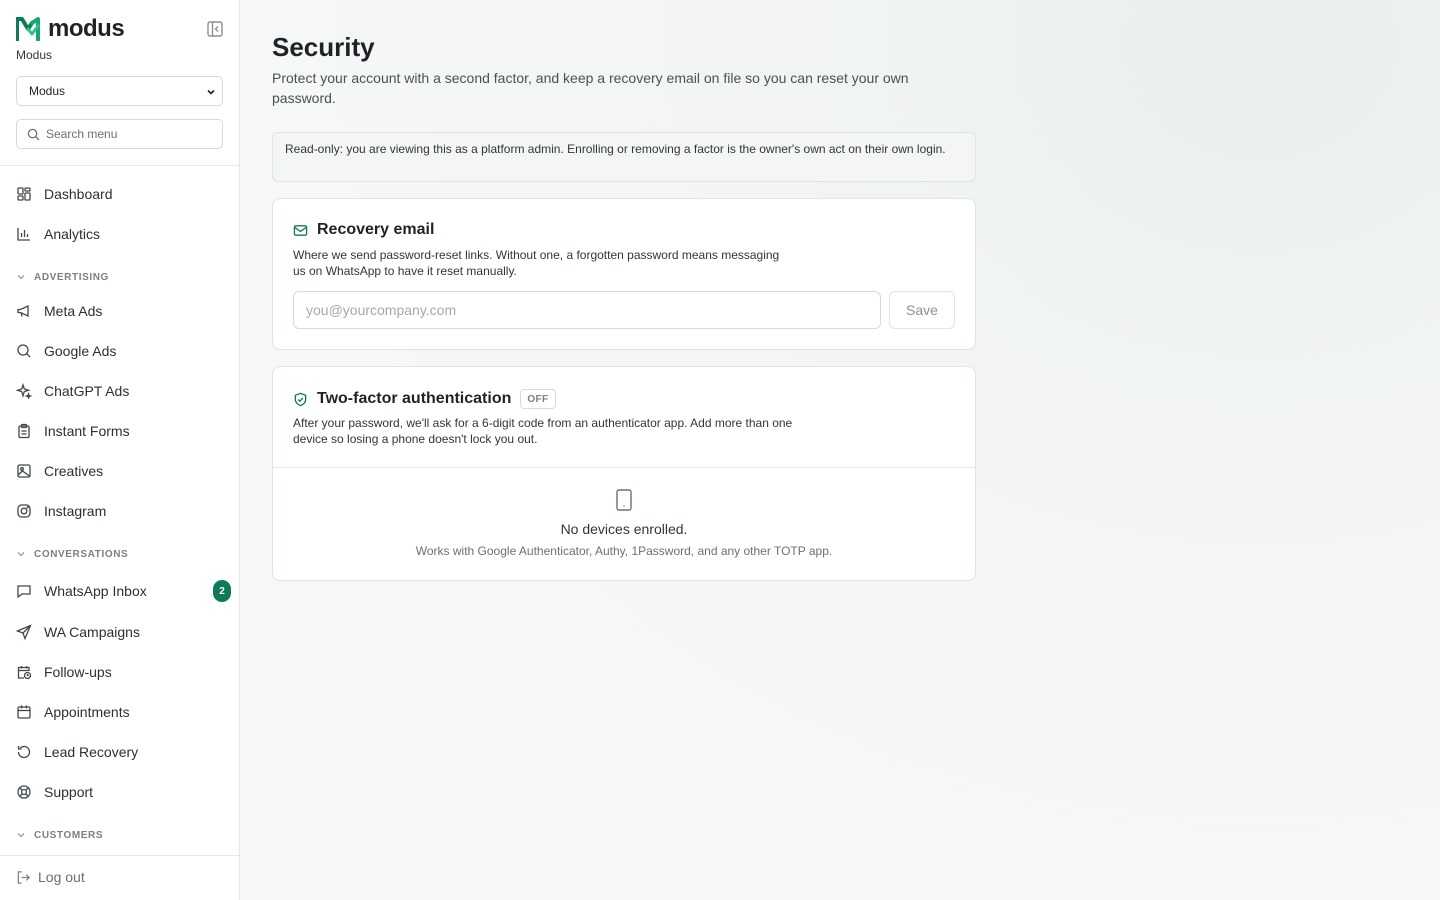 This screenshot has width=1440, height=900. What do you see at coordinates (73, 311) in the screenshot?
I see `sidebar-item-label: Meta Ads` at bounding box center [73, 311].